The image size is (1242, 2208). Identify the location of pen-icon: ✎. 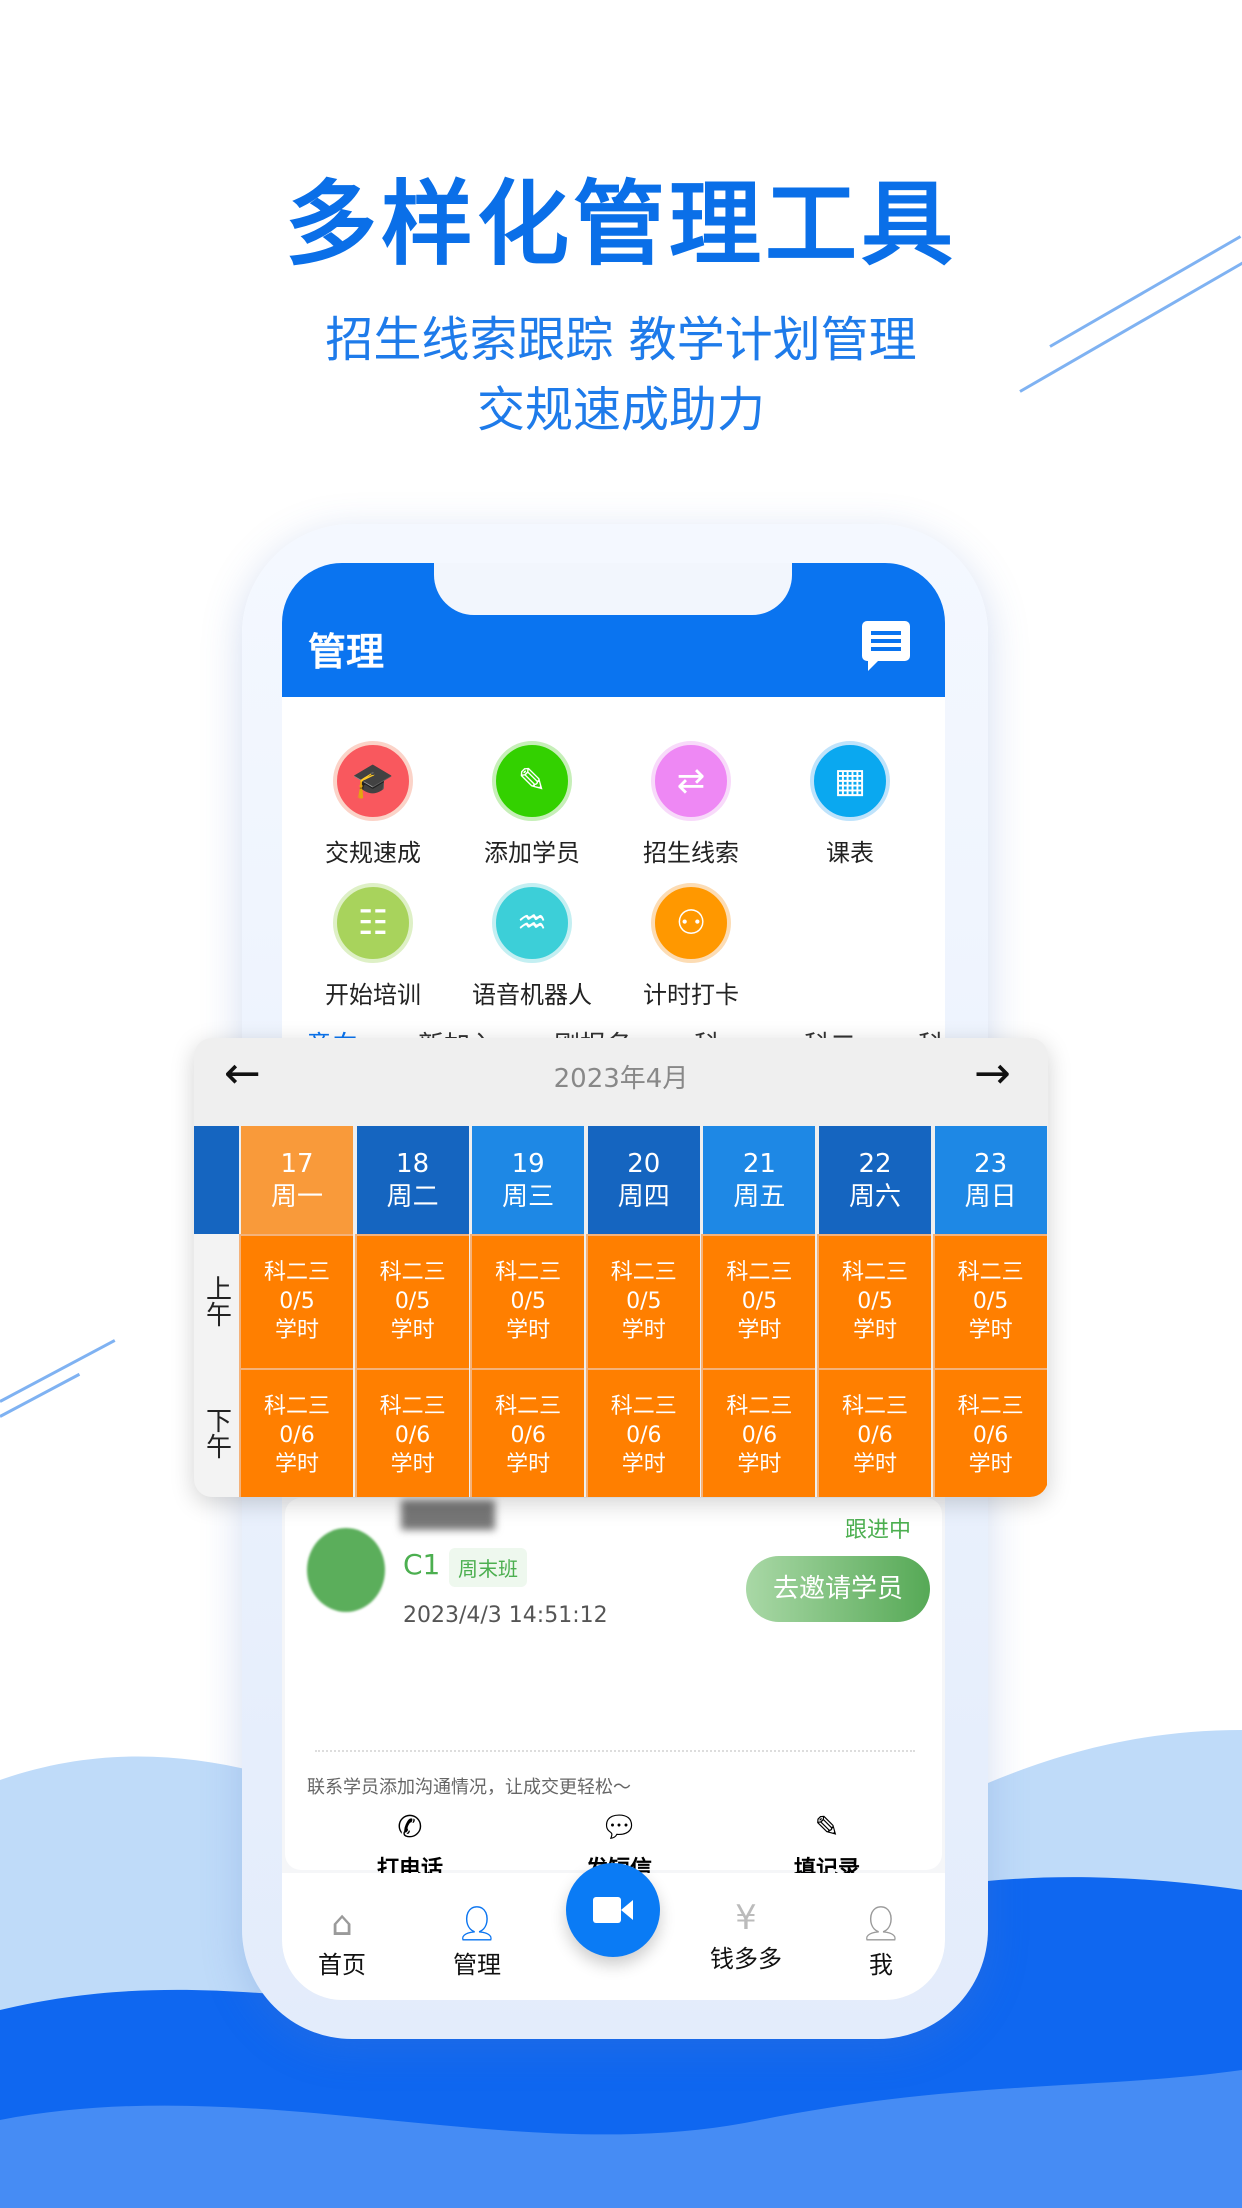
(532, 781).